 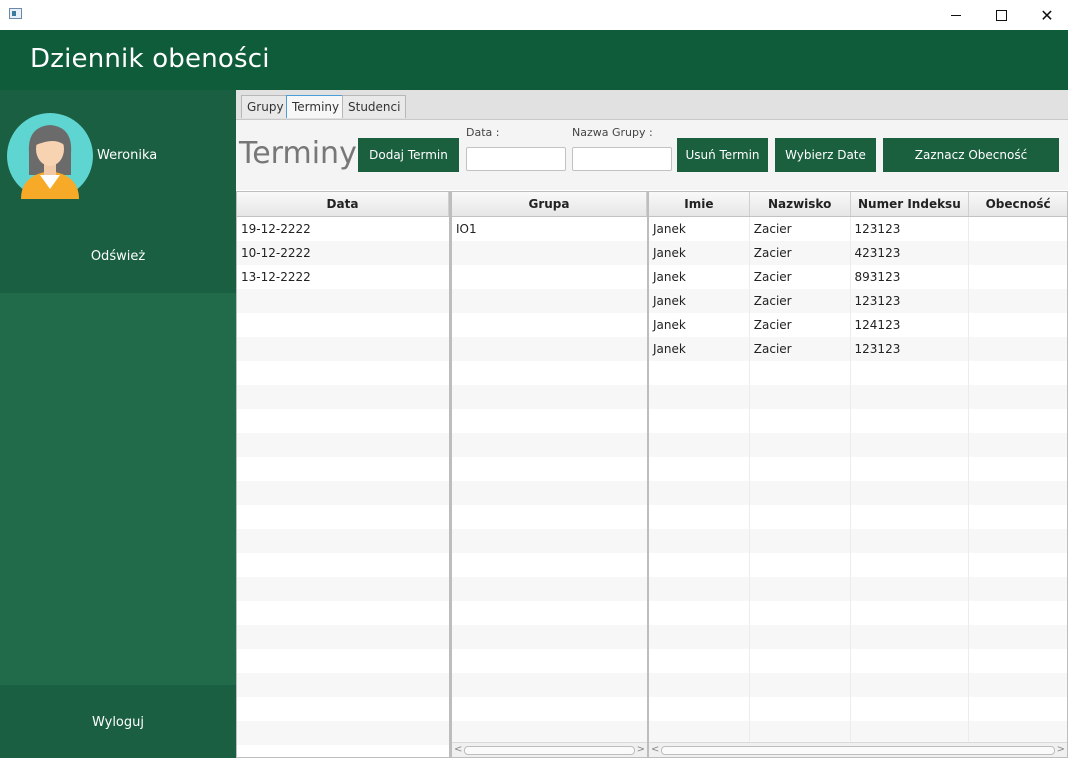 I want to click on table-row: Janek Zacier 893123, so click(x=858, y=277).